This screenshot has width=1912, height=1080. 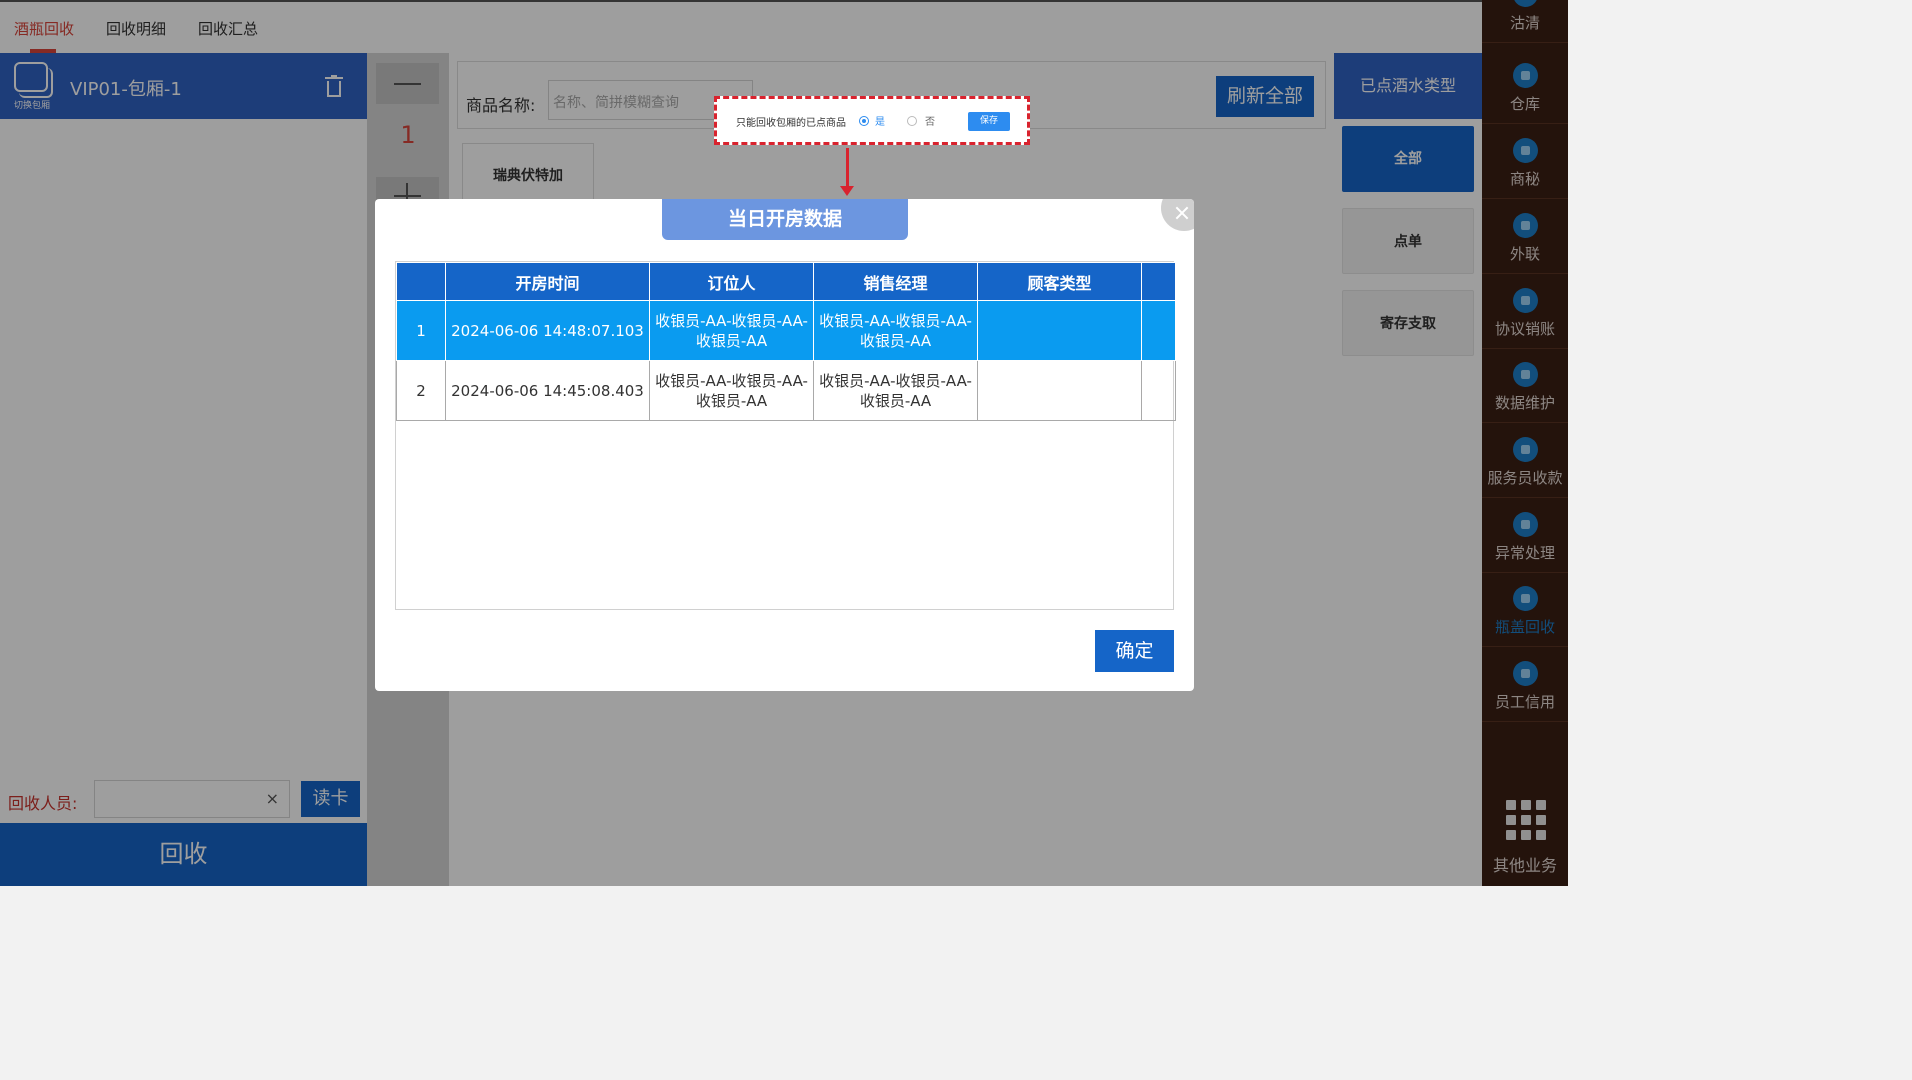 I want to click on column-header-manager: 销售经理, so click(x=895, y=281).